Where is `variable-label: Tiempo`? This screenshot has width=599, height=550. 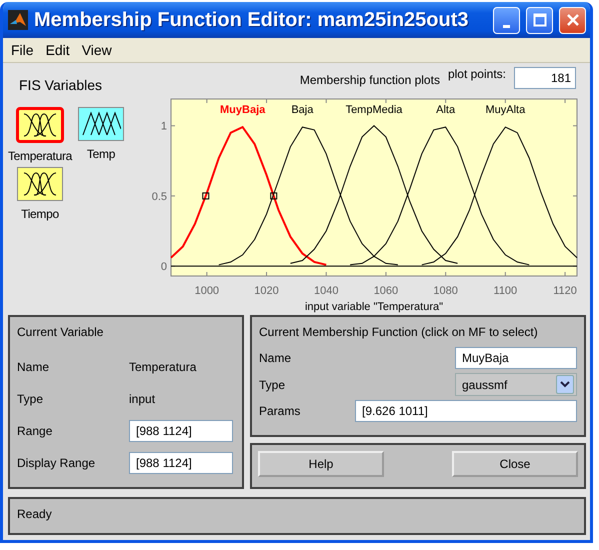
variable-label: Tiempo is located at coordinates (40, 214).